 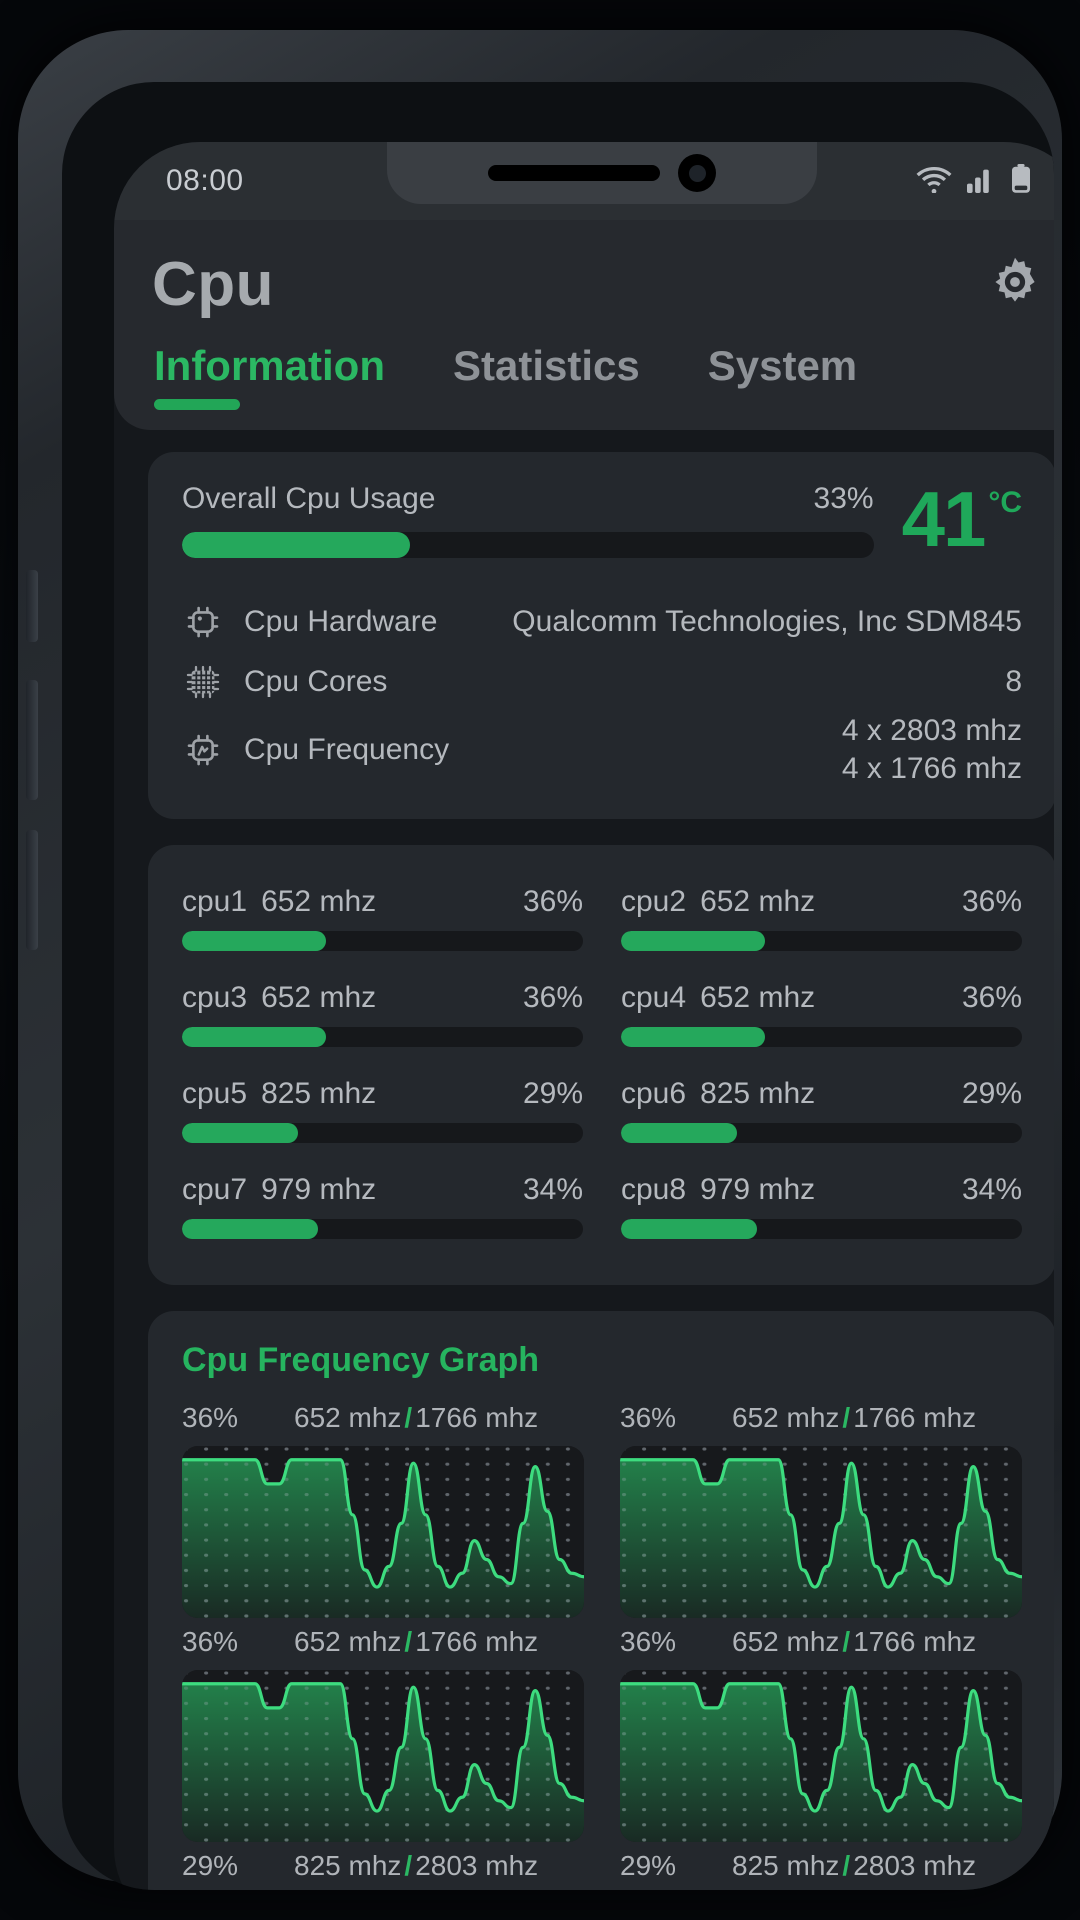 I want to click on overall-usage-percent: 33%, so click(x=843, y=498).